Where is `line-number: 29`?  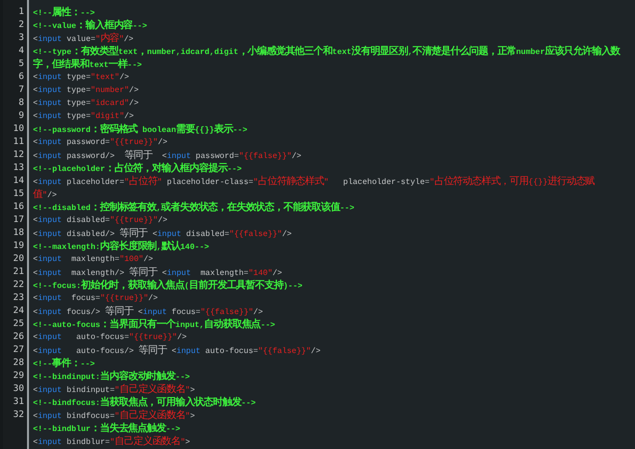
line-number: 29 is located at coordinates (18, 376).